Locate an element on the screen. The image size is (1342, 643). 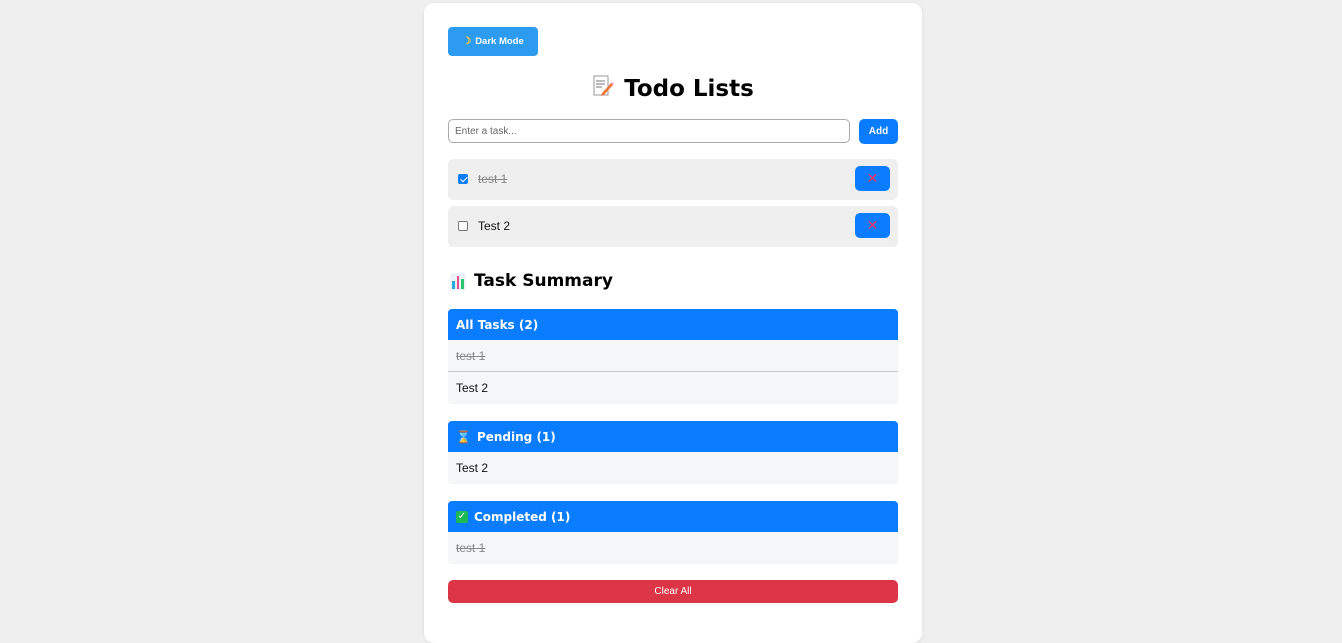
all-tasks-header: All Tasks (2) is located at coordinates (673, 324).